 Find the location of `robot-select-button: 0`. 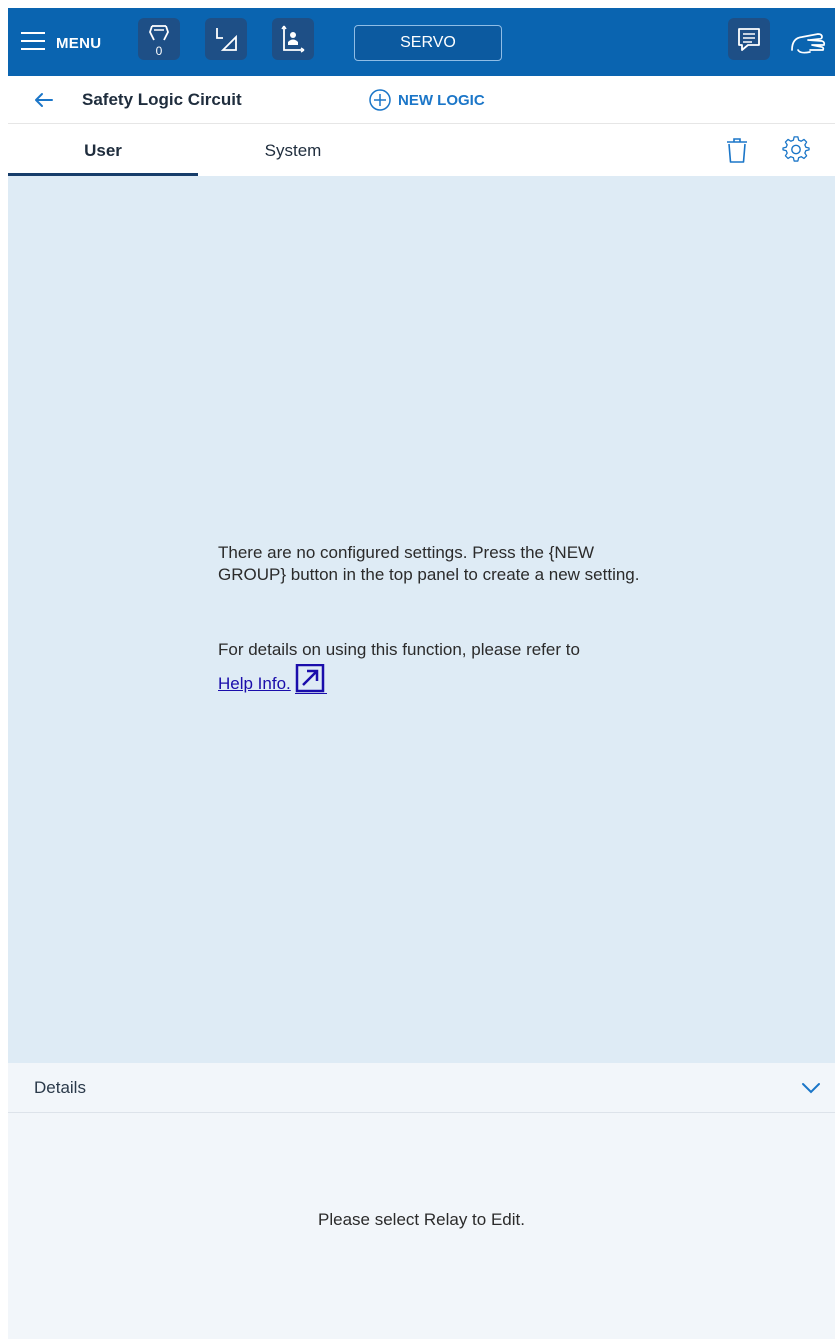

robot-select-button: 0 is located at coordinates (159, 39).